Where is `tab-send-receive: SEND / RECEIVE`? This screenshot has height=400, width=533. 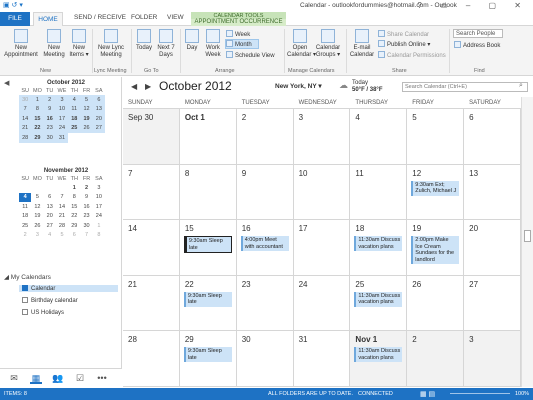
tab-send-receive: SEND / RECEIVE is located at coordinates (100, 17).